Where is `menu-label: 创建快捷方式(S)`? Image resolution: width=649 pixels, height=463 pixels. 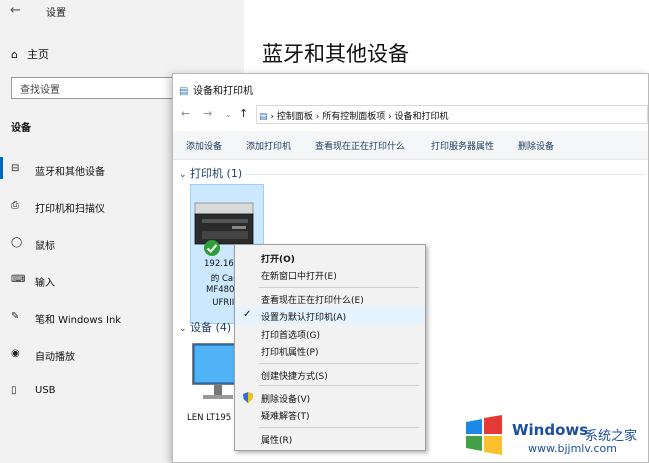
menu-label: 创建快捷方式(S) is located at coordinates (294, 377).